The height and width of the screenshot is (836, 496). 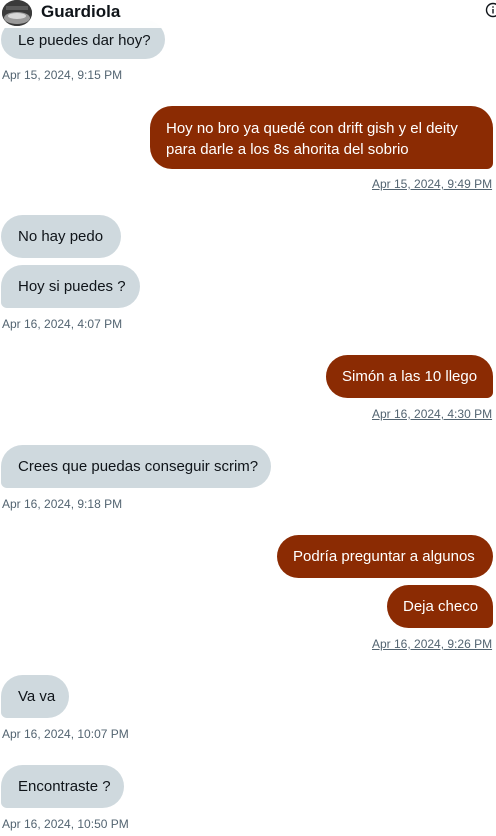 What do you see at coordinates (62, 324) in the screenshot?
I see `message-timestamp: Apr 16, 2024, 4:07 PM` at bounding box center [62, 324].